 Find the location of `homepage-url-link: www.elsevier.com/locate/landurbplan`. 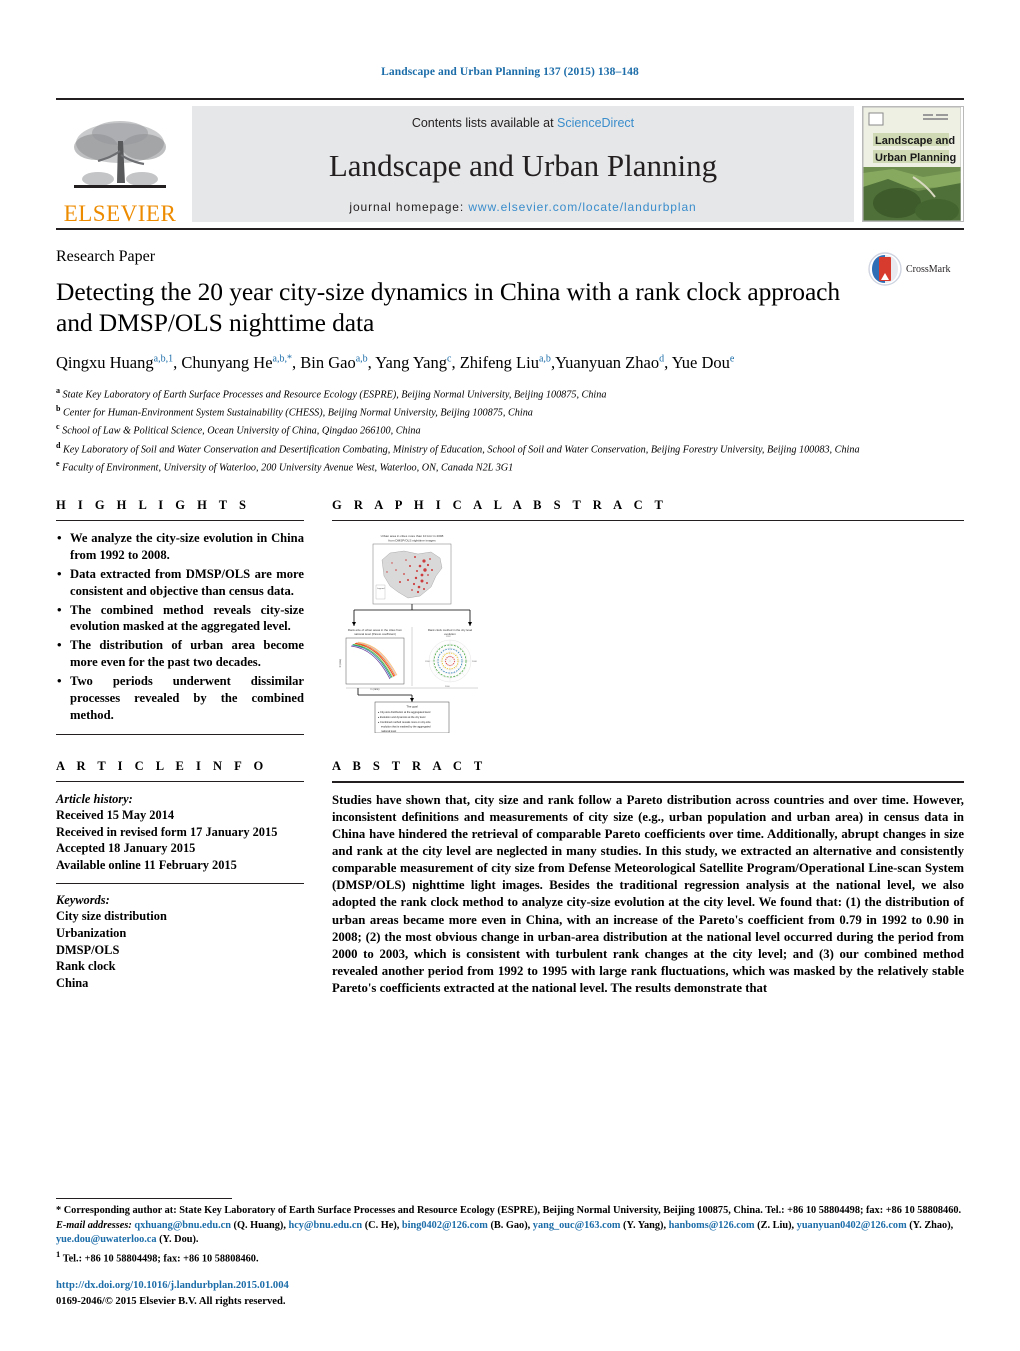

homepage-url-link: www.elsevier.com/locate/landurbplan is located at coordinates (582, 207).